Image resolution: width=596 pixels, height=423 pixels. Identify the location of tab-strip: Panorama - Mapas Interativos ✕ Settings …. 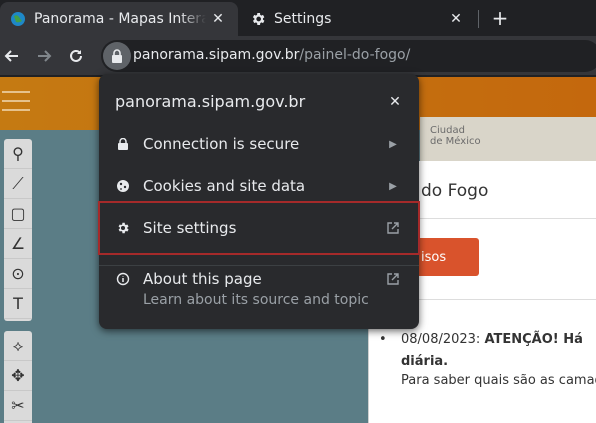
(298, 18).